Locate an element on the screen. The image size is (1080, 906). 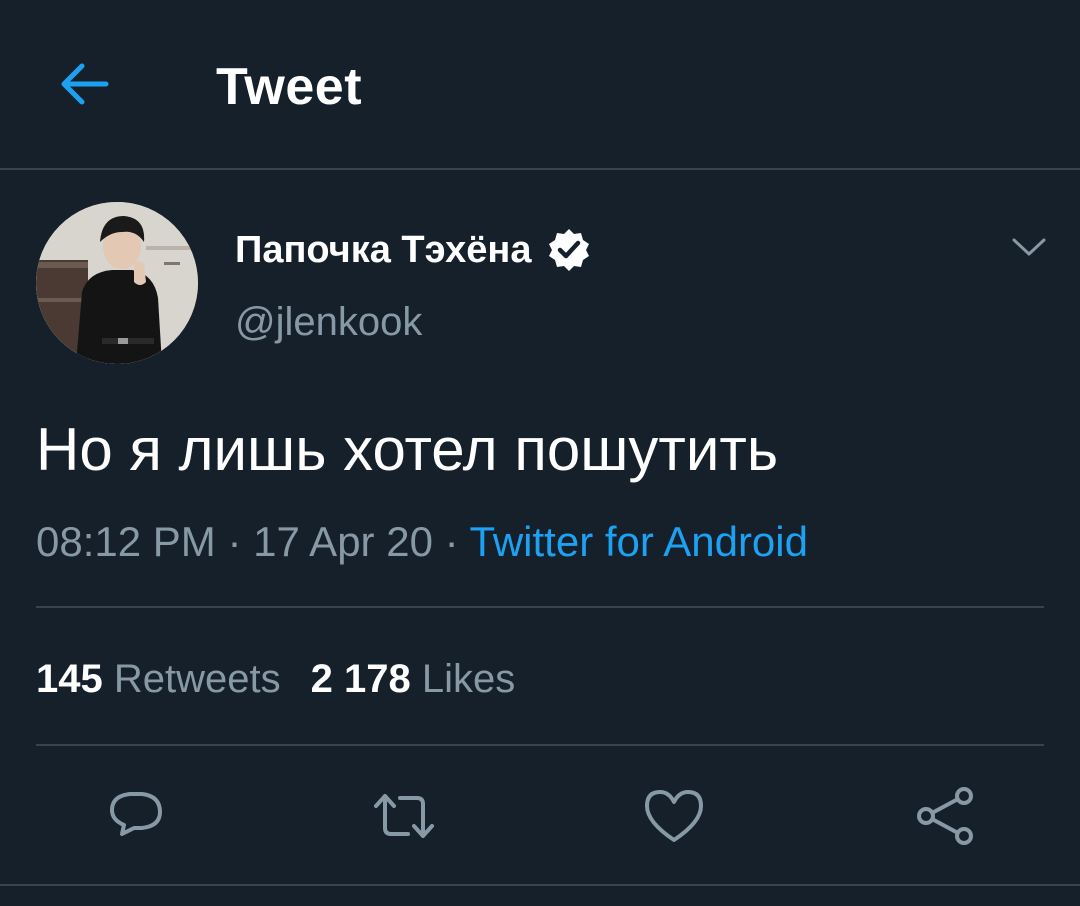
like-icon is located at coordinates (674, 816).